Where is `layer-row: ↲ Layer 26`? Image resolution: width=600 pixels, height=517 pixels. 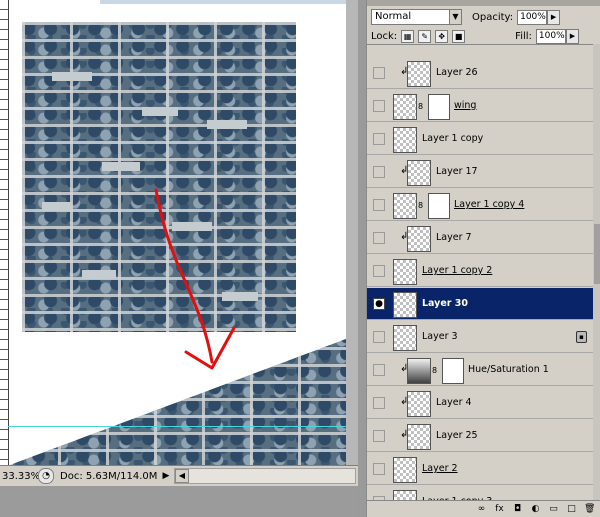 layer-row: ↲ Layer 26 is located at coordinates (480, 73).